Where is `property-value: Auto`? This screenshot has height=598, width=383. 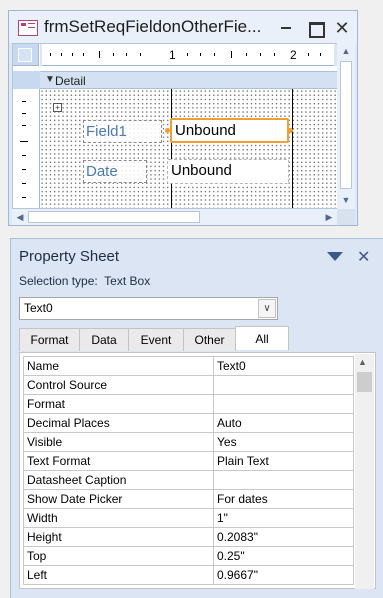
property-value: Auto is located at coordinates (283, 423).